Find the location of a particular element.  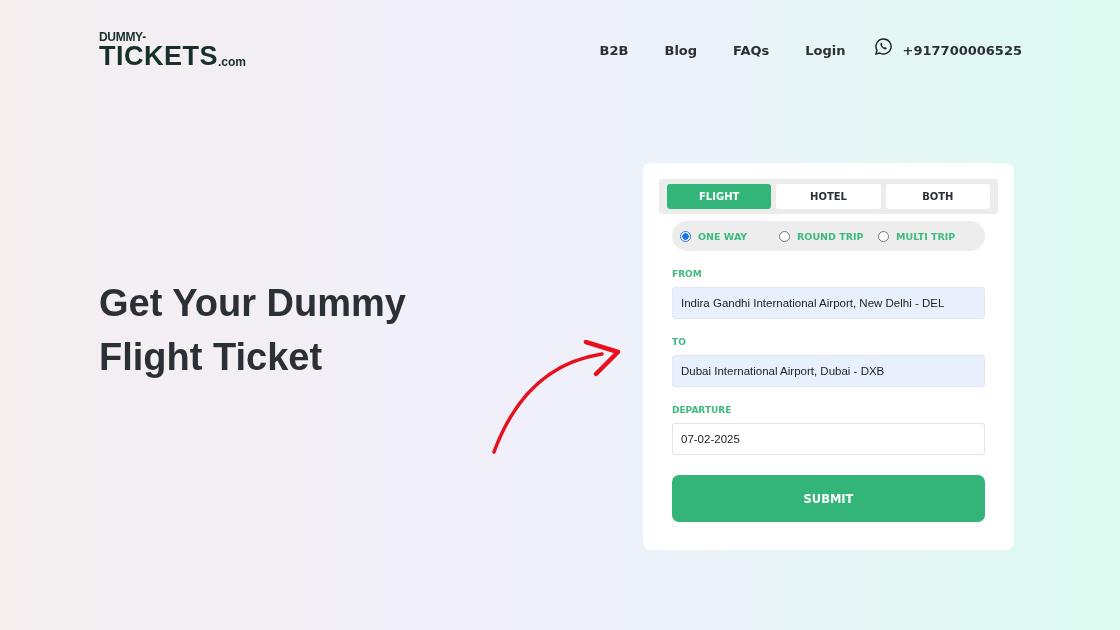

input-field: 07-02-2025 is located at coordinates (828, 439).